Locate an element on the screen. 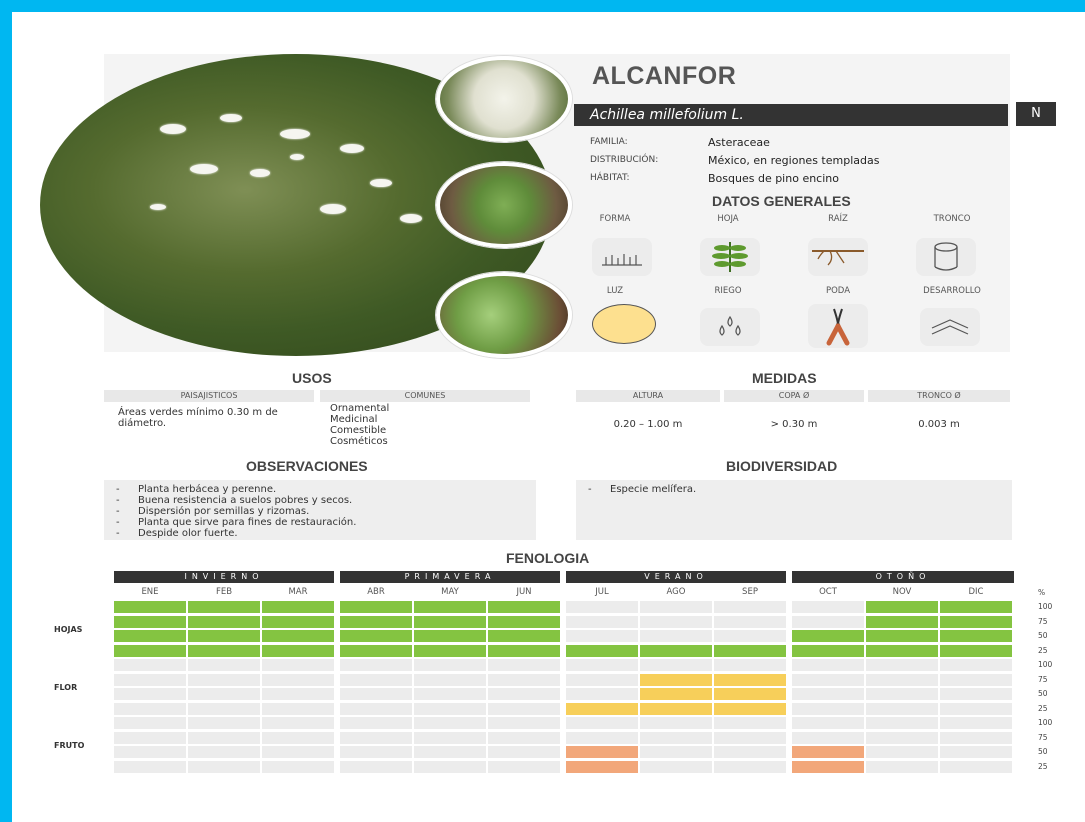 The width and height of the screenshot is (1085, 822). luz-label: LUZ is located at coordinates (615, 291).